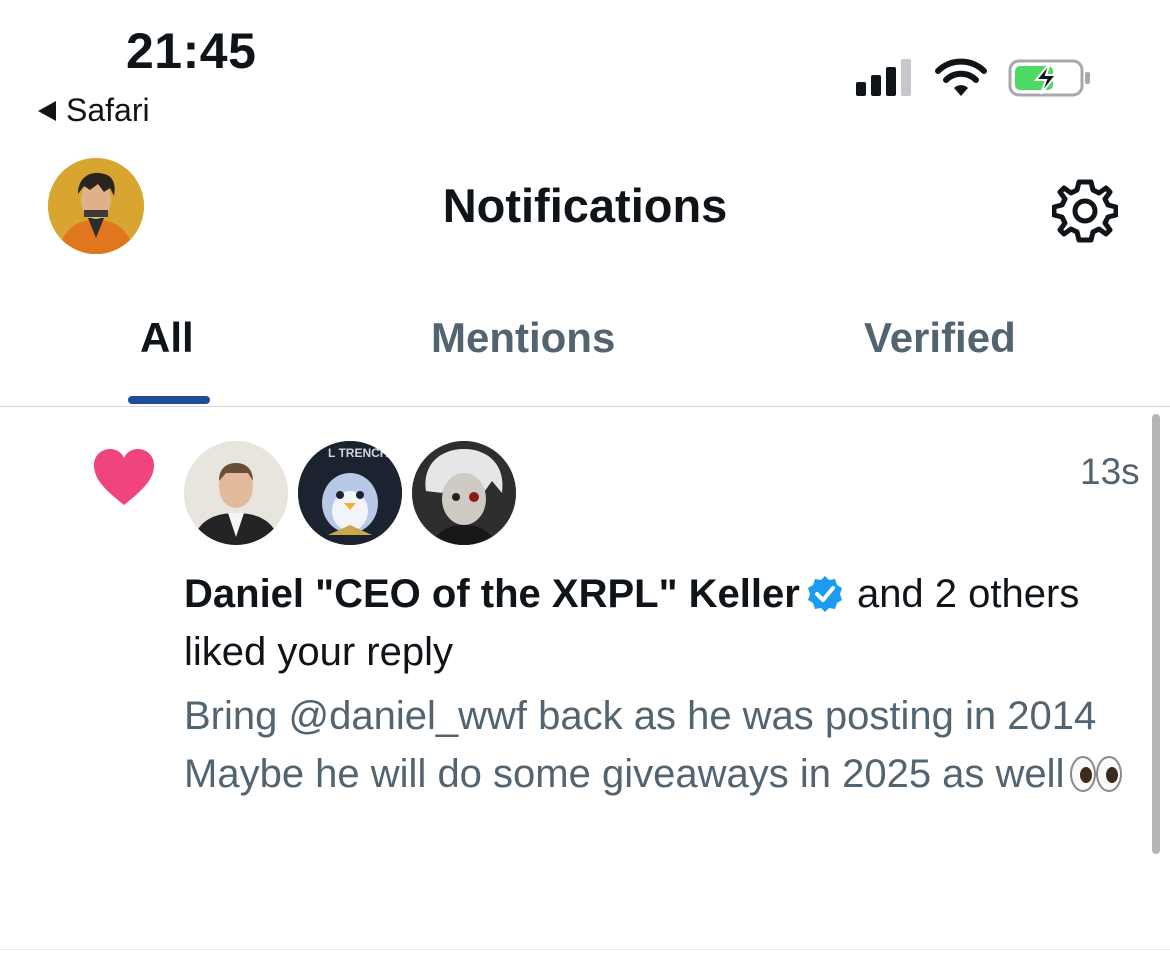  Describe the element at coordinates (1110, 471) in the screenshot. I see `notification-time: 13s` at that location.